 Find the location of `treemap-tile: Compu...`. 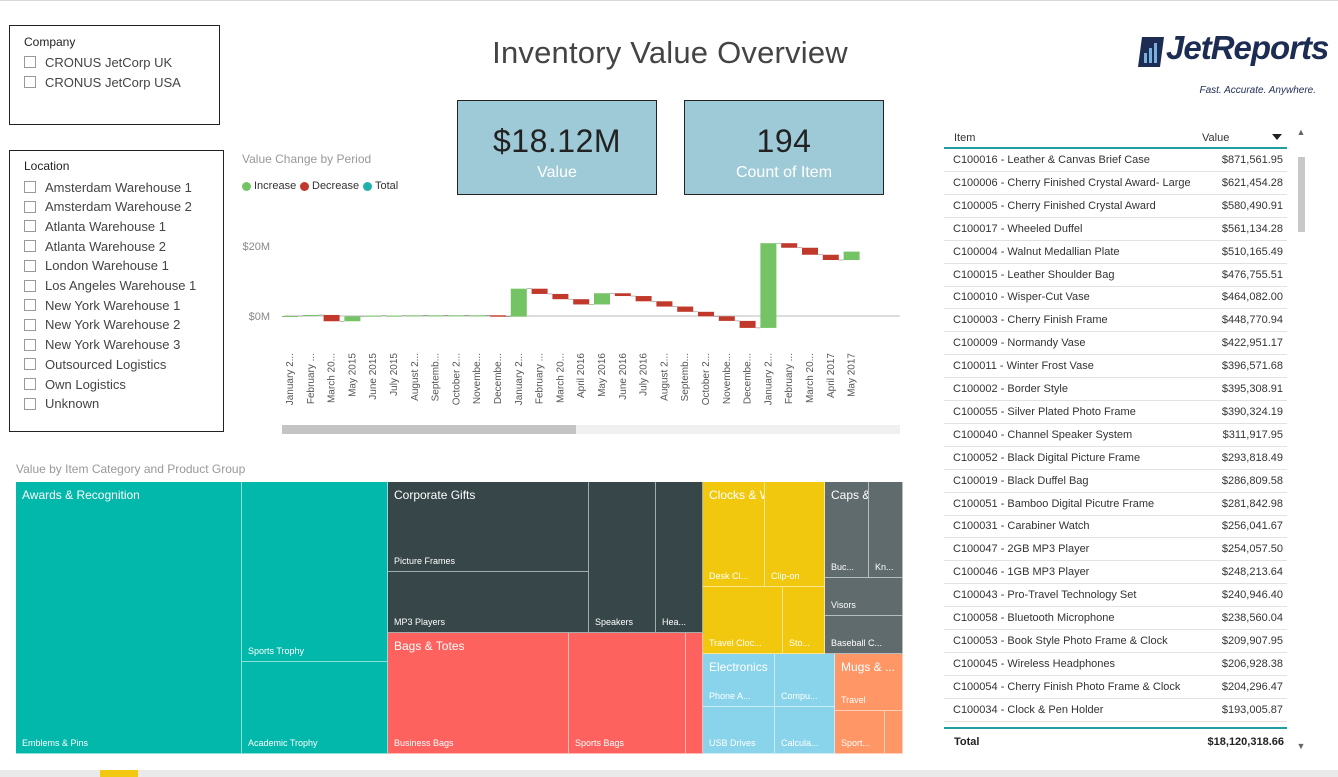

treemap-tile: Compu... is located at coordinates (805, 680).